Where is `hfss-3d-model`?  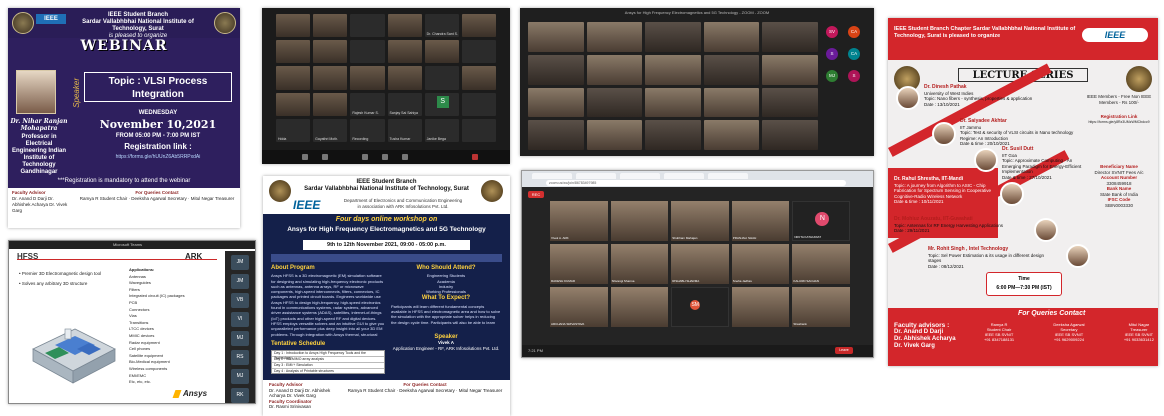
hfss-3d-model is located at coordinates (74, 356).